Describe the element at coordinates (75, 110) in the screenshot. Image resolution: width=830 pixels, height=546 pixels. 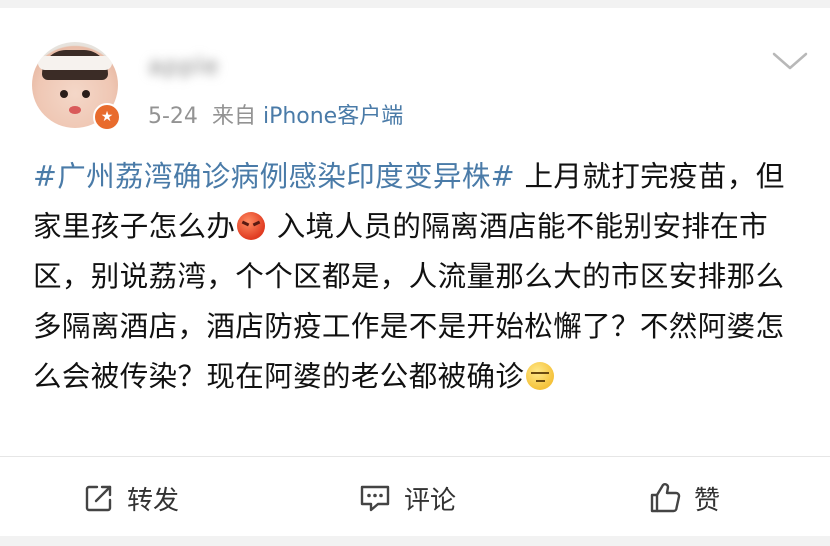
I see `avatar-mouth` at that location.